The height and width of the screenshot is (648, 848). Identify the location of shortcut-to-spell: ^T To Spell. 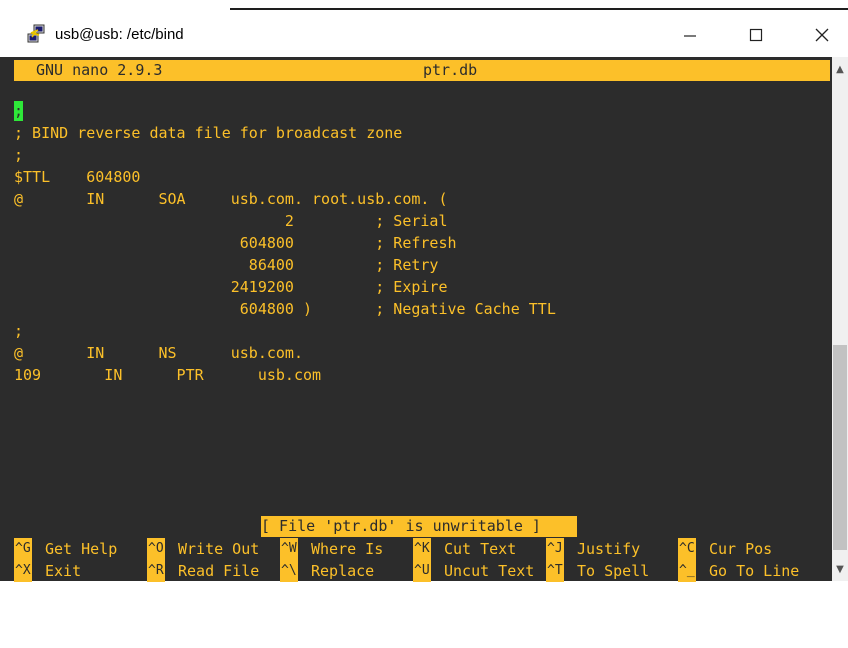
(597, 571).